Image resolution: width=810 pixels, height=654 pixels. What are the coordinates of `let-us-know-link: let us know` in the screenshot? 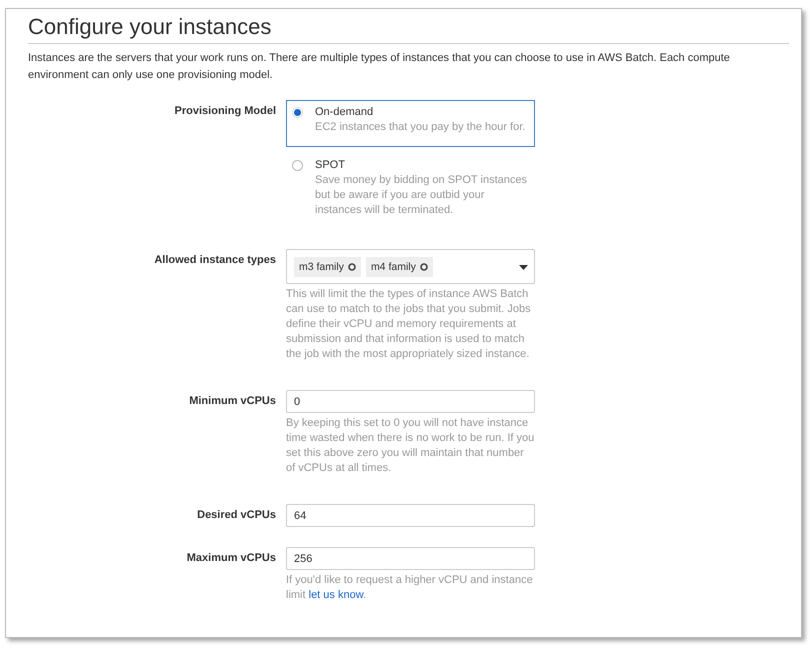 It's located at (336, 595).